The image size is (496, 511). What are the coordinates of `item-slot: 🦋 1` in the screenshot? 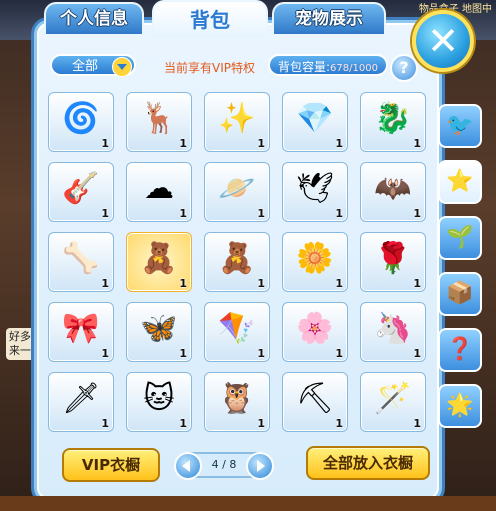 It's located at (159, 332).